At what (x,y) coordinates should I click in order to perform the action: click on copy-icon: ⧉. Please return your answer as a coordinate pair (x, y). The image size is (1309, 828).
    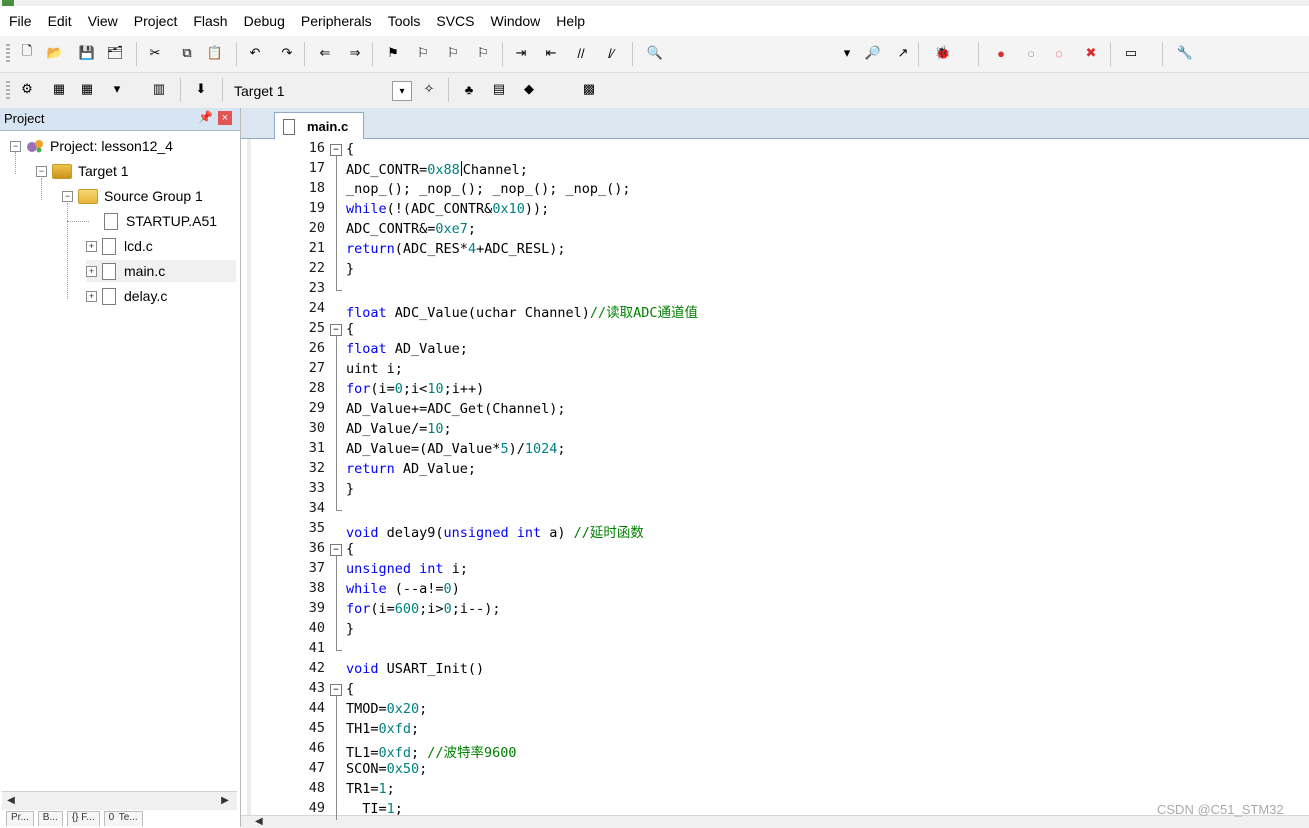
    Looking at the image, I should click on (187, 53).